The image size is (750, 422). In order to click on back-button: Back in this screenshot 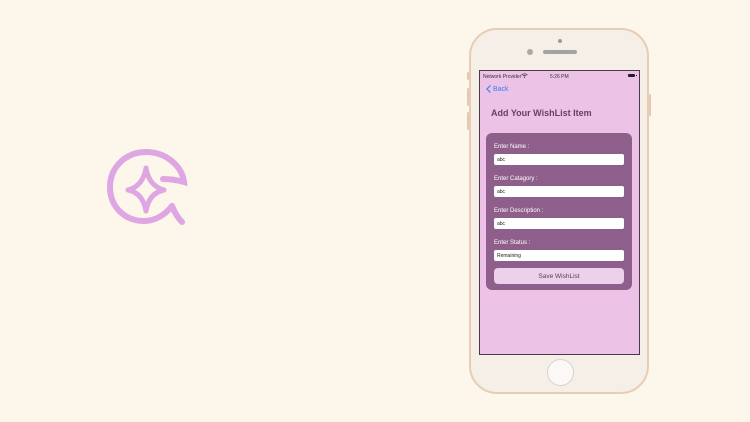, I will do `click(497, 89)`.